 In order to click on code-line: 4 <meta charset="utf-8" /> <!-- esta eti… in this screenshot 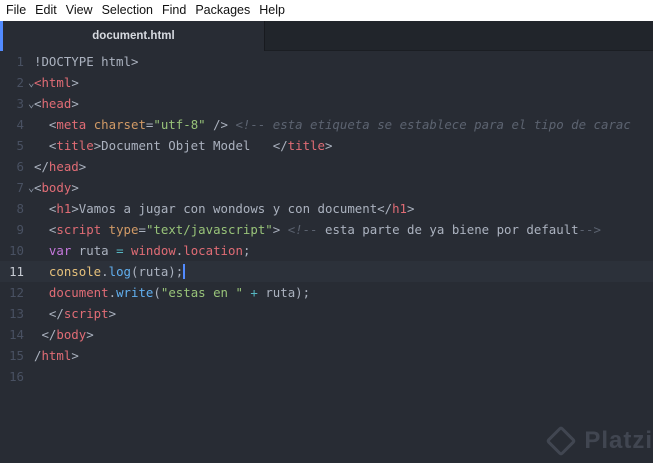, I will do `click(326, 124)`.